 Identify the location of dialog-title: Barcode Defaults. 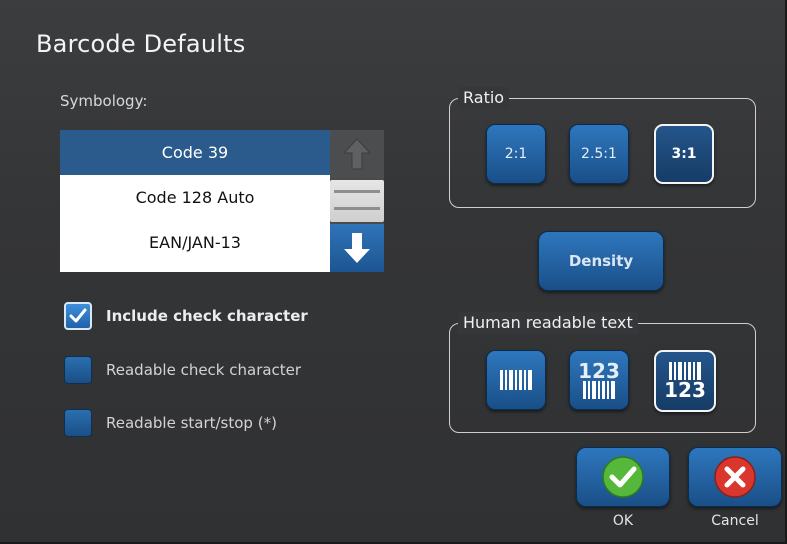
(141, 44).